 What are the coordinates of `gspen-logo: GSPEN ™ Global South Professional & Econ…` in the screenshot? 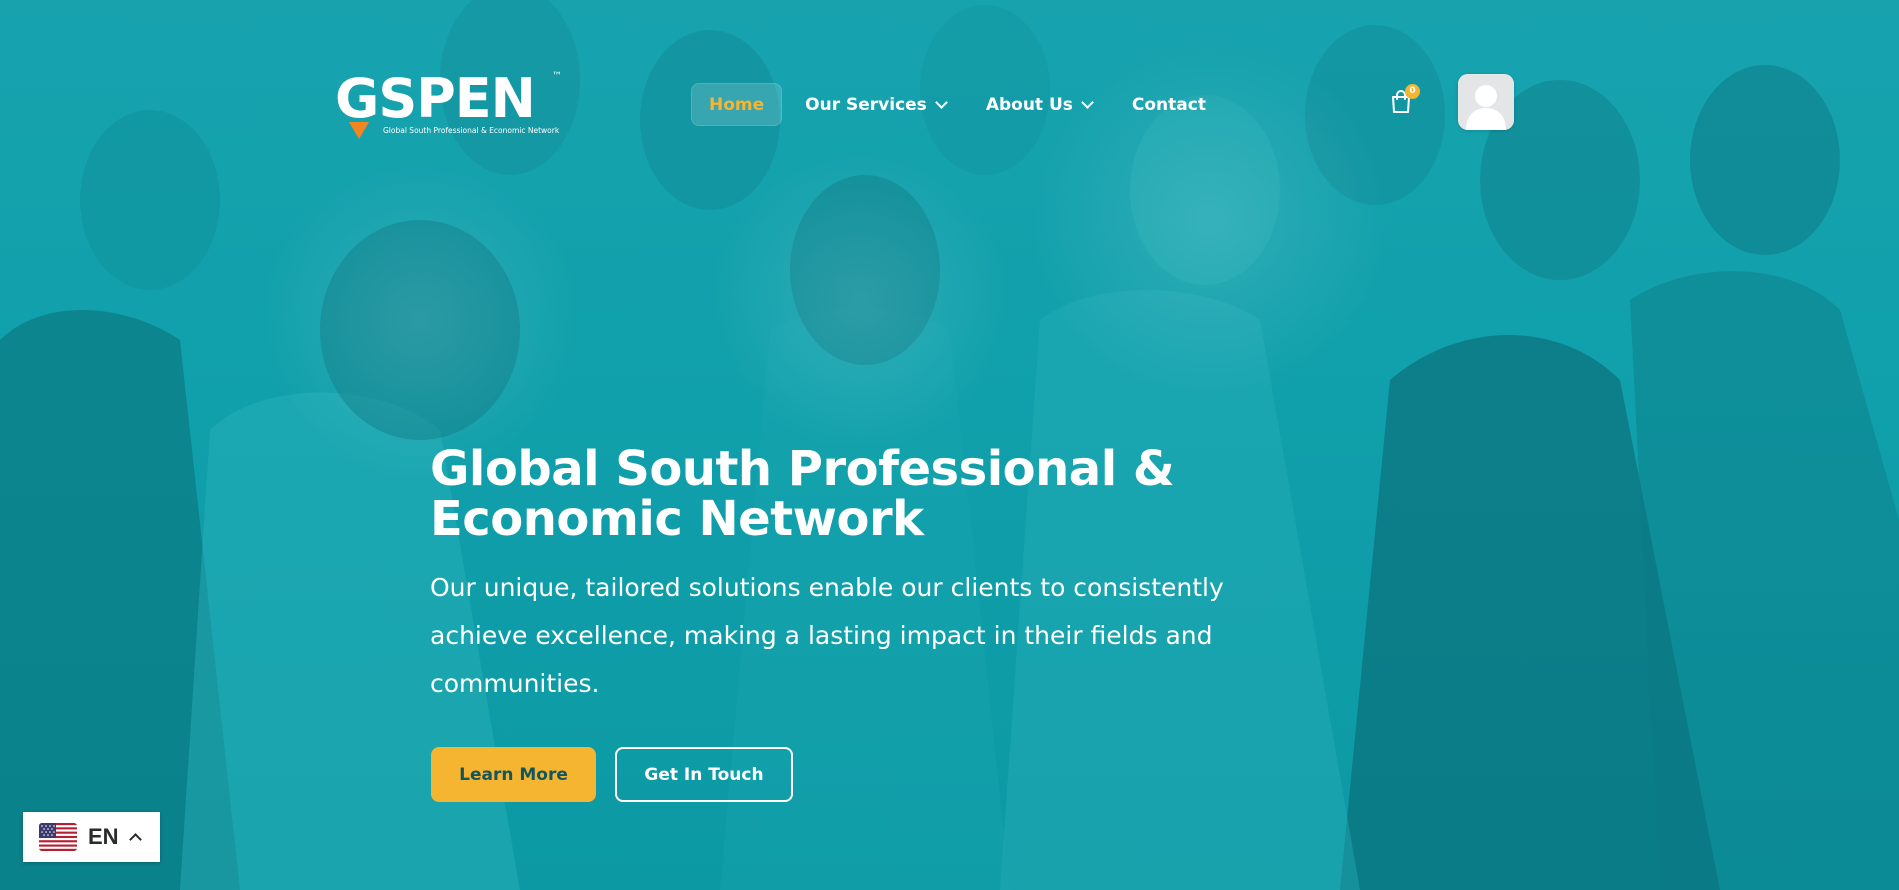 It's located at (450, 108).